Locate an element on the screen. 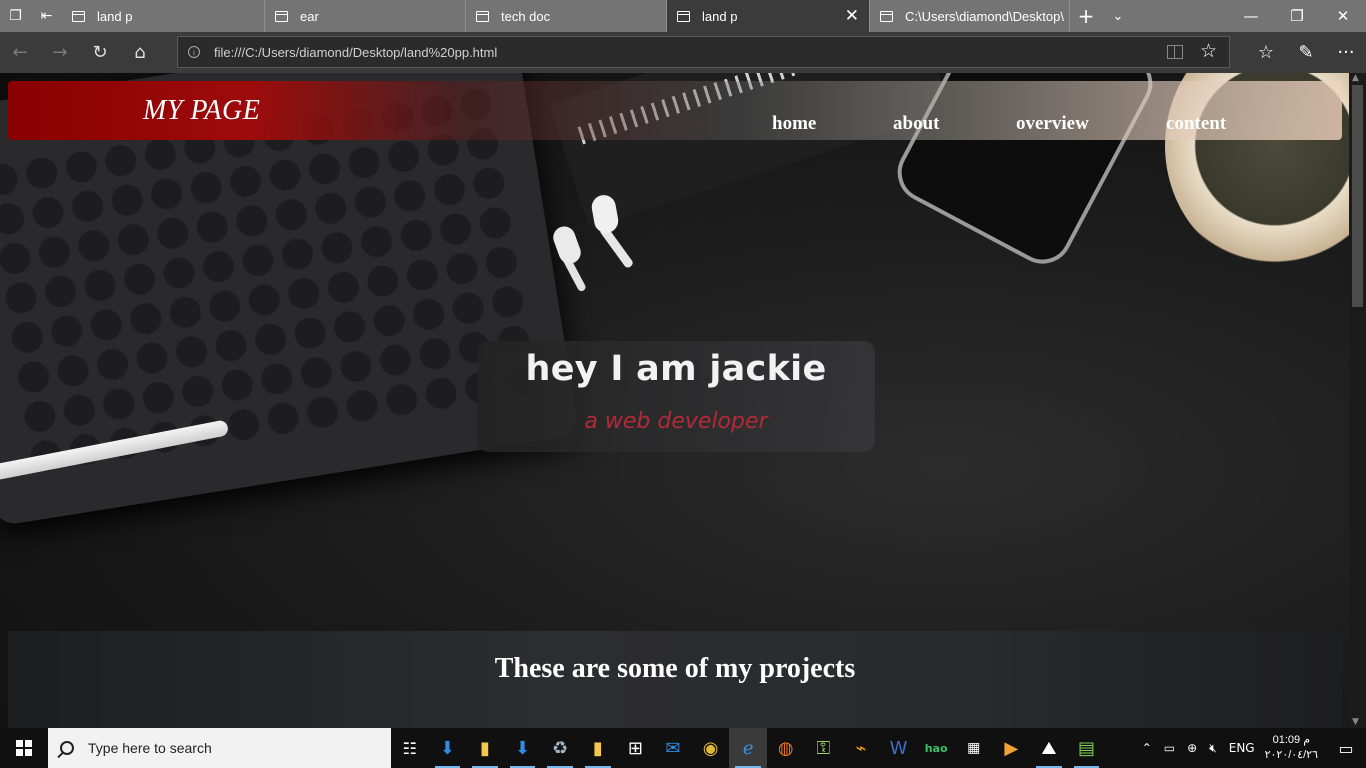 This screenshot has height=768, width=1366. vertical-scrollbar: ▲ ▼ is located at coordinates (1357, 400).